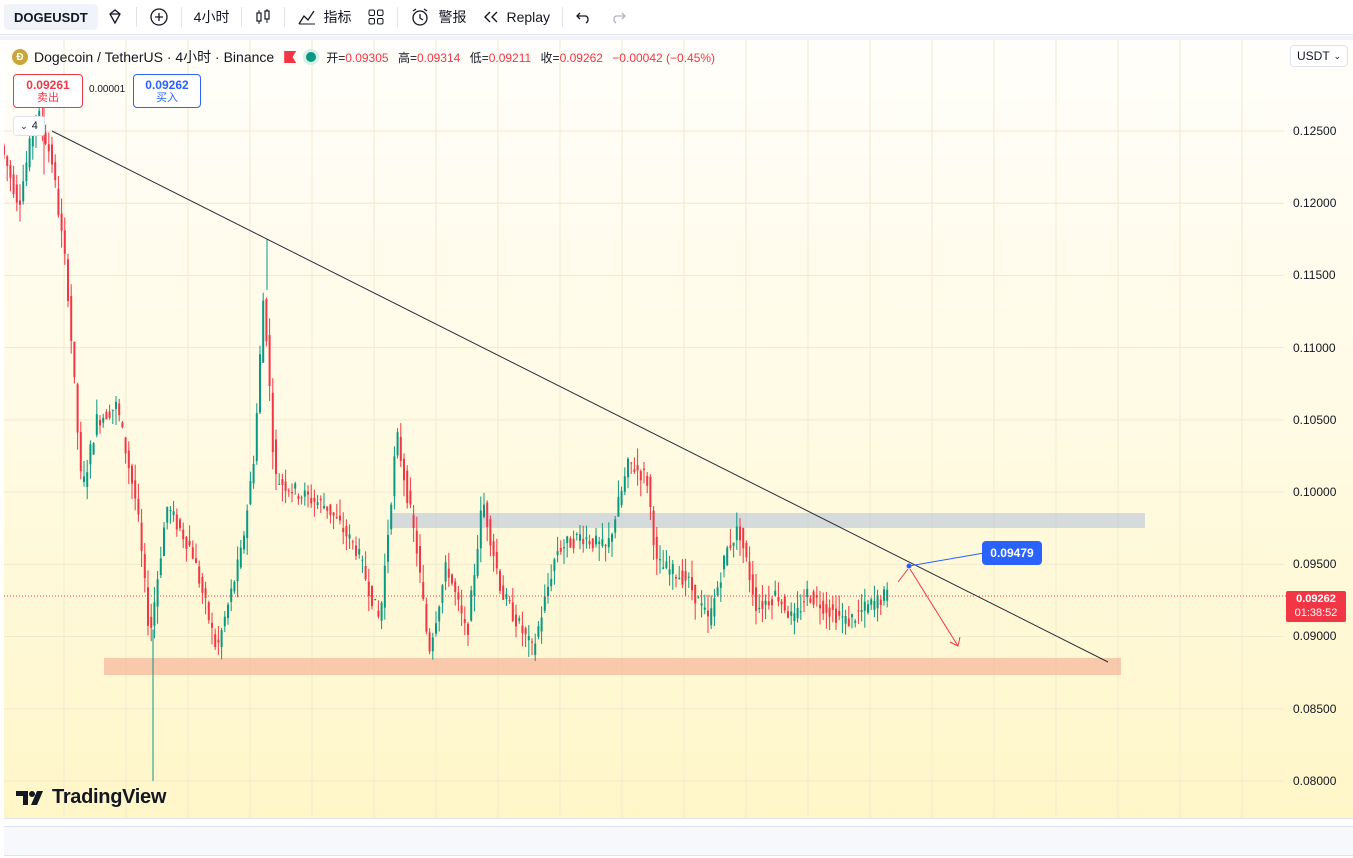 The image size is (1353, 858). What do you see at coordinates (154, 57) in the screenshot?
I see `legend-symbol-name: Dogecoin / TetherUS · 4小时 · Binance` at bounding box center [154, 57].